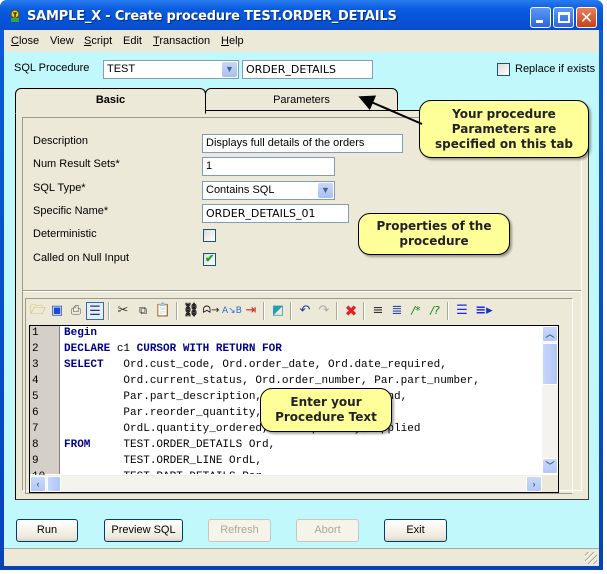  Describe the element at coordinates (87, 349) in the screenshot. I see `sql-keyword: DECLARE` at that location.